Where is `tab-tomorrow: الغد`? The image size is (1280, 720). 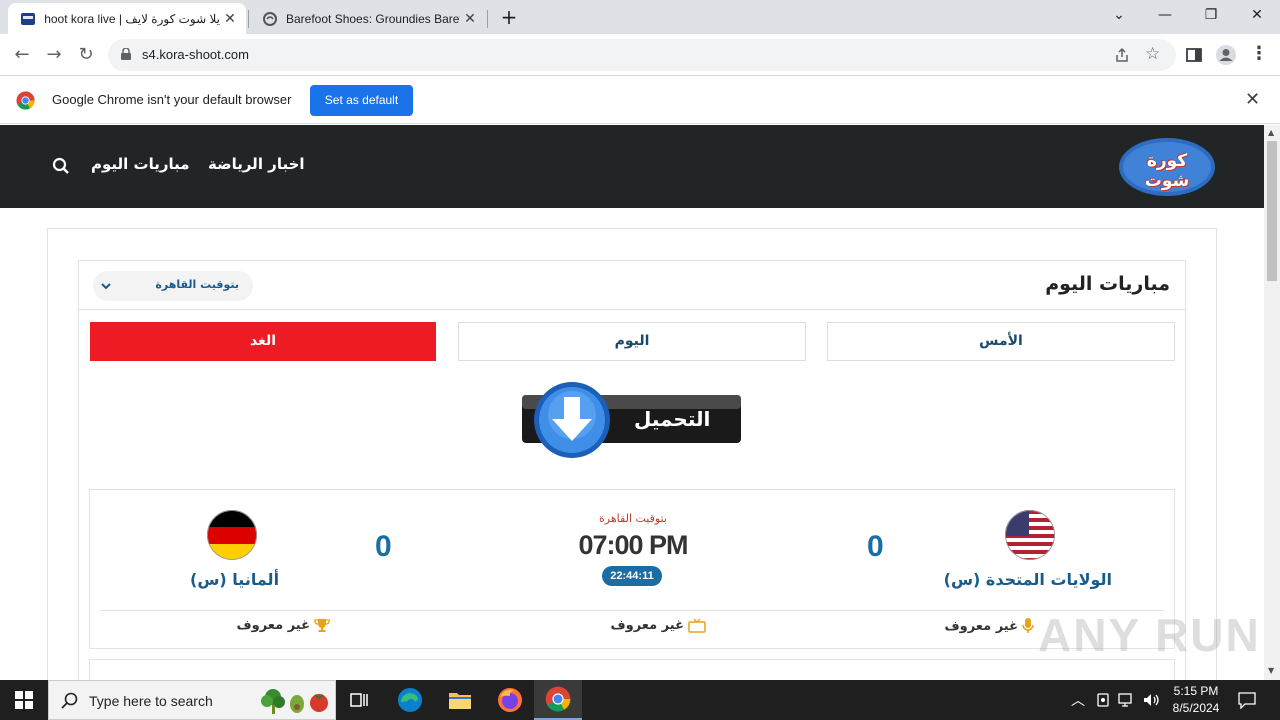 tab-tomorrow: الغد is located at coordinates (263, 341).